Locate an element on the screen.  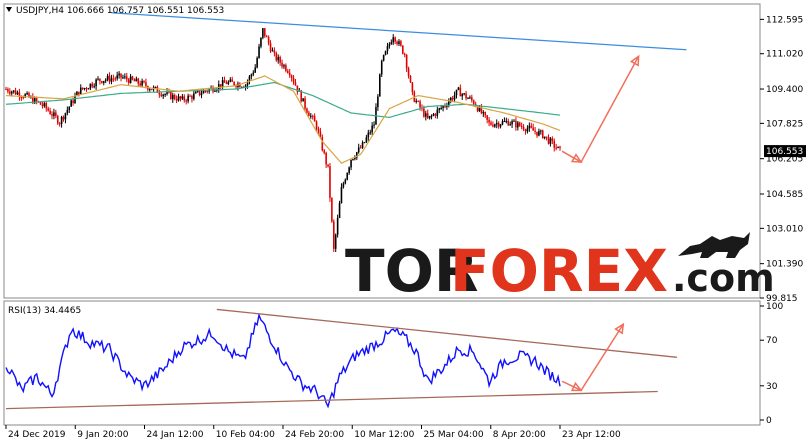
rsi-tick-label: 0 is located at coordinates (769, 421).